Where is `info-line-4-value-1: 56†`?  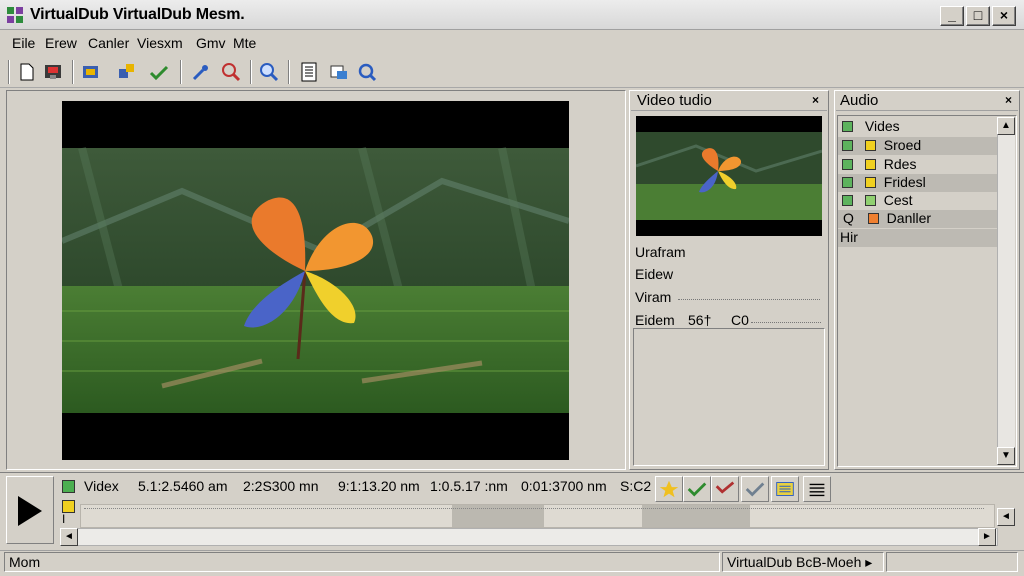
info-line-4-value-1: 56† is located at coordinates (700, 320).